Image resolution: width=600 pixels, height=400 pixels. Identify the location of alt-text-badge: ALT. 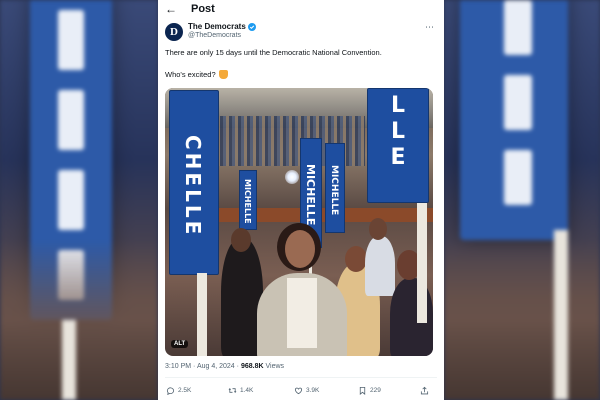
(180, 344).